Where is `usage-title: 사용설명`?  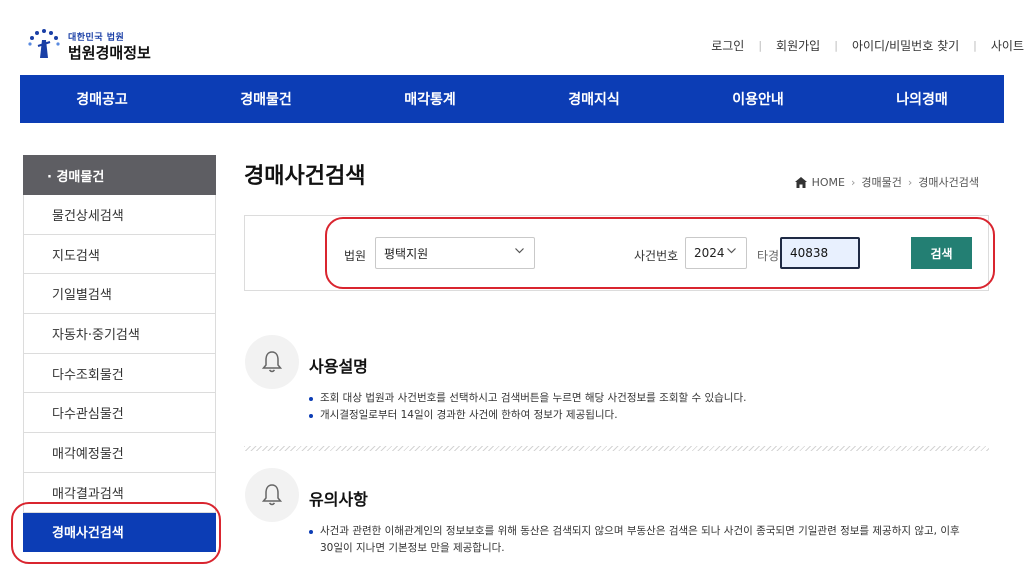
usage-title: 사용설명 is located at coordinates (338, 366).